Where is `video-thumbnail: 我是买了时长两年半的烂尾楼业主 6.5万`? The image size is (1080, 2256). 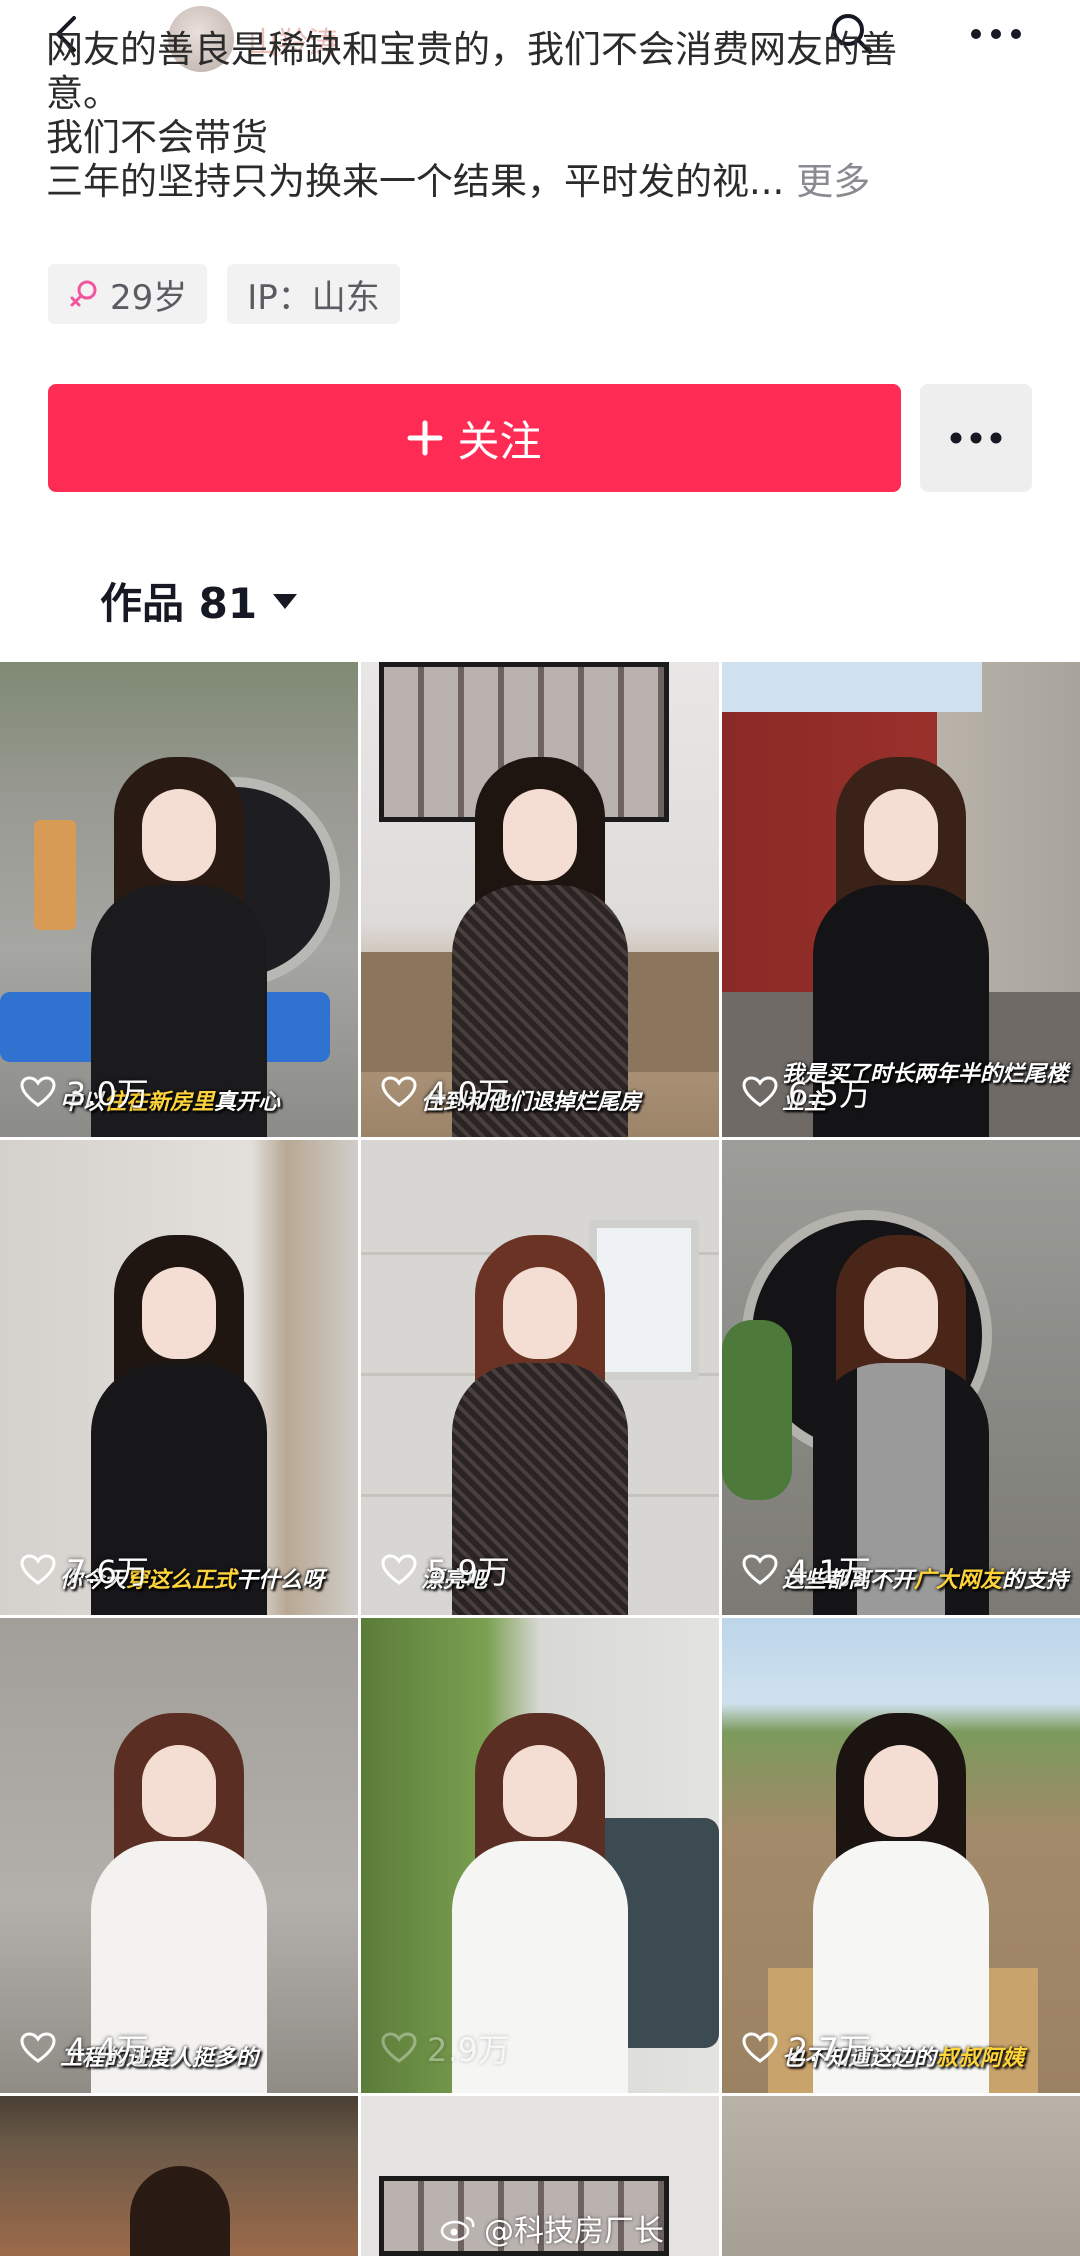
video-thumbnail: 我是买了时长两年半的烂尾楼业主 6.5万 is located at coordinates (901, 899).